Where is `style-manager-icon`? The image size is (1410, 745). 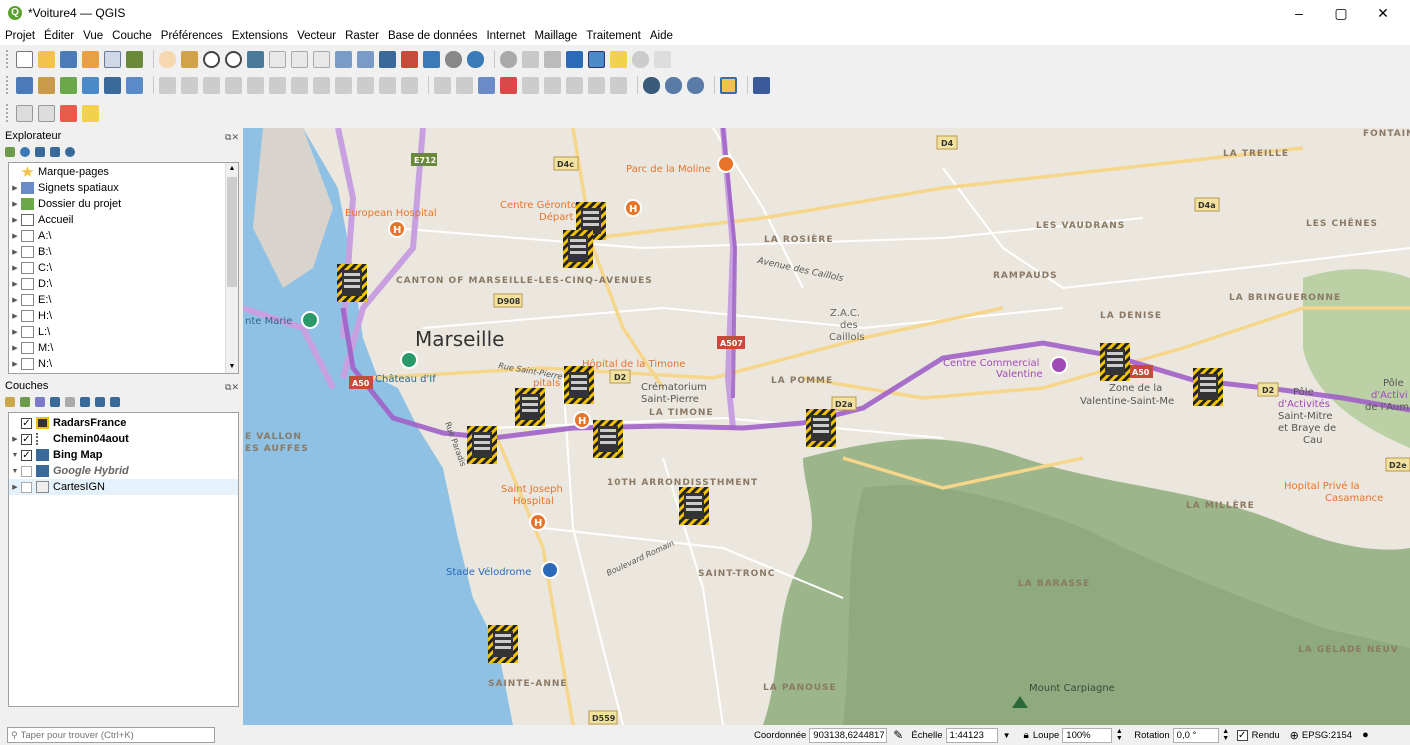 style-manager-icon is located at coordinates (134, 59).